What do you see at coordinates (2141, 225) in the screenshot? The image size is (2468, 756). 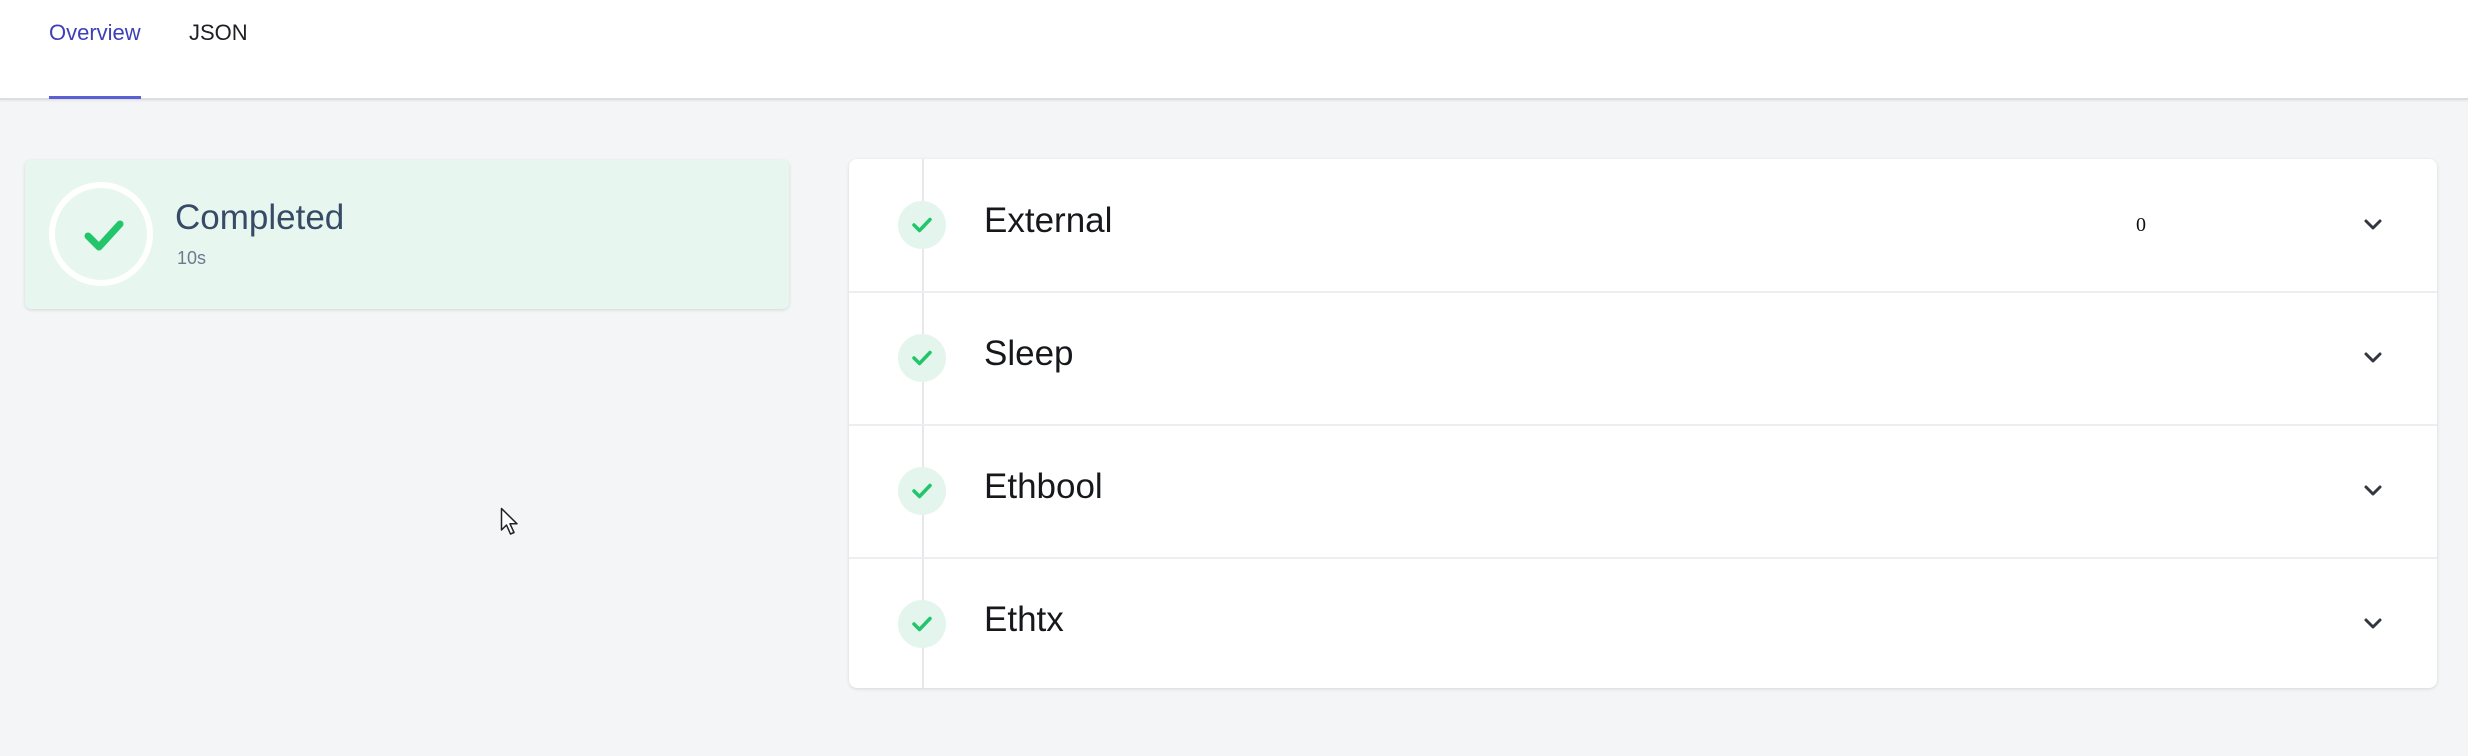 I see `step-value: 0` at bounding box center [2141, 225].